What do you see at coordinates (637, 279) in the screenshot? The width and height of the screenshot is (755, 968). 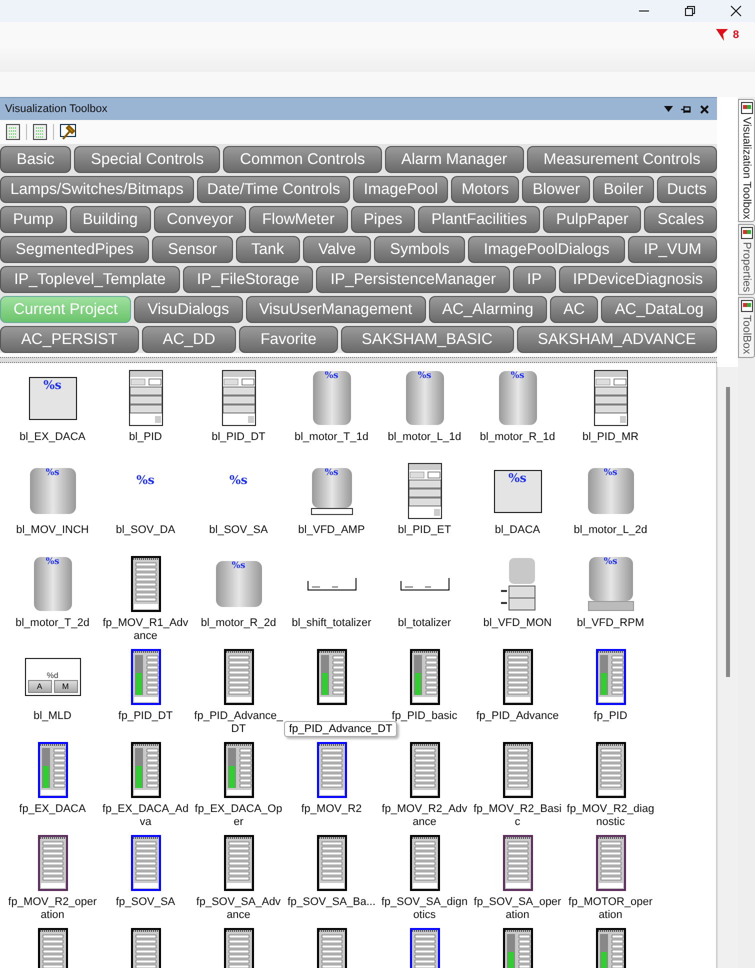 I see `category-tab: IPDeviceDiagnosis` at bounding box center [637, 279].